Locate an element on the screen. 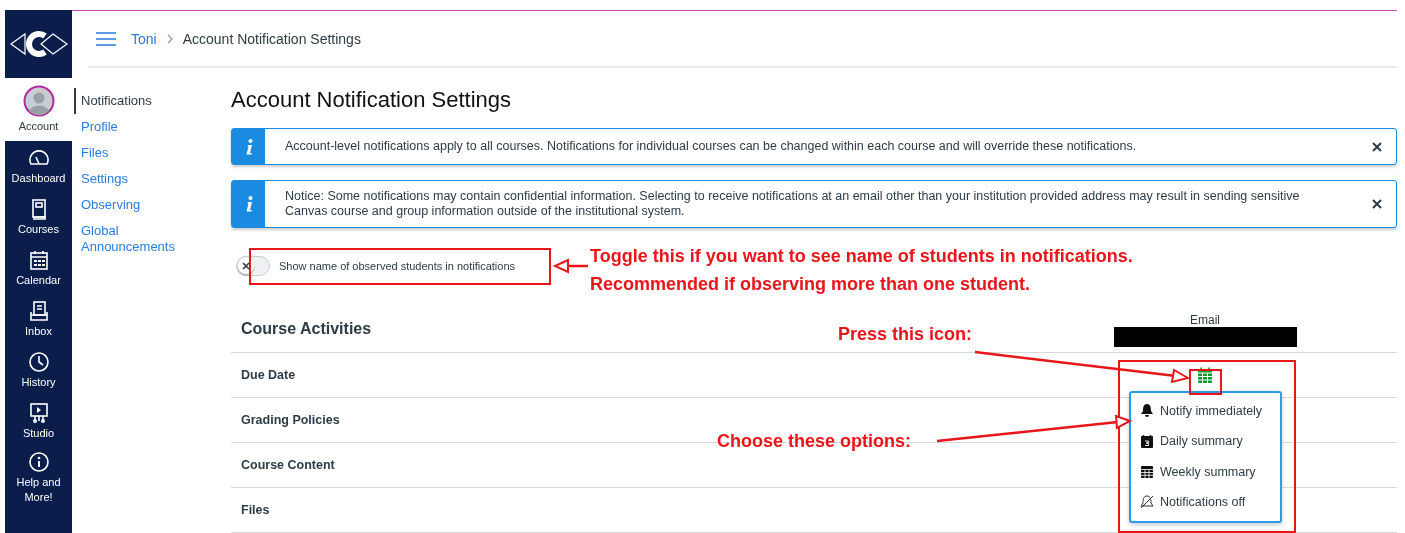 Image resolution: width=1405 pixels, height=533 pixels. sidebar-item: Profile is located at coordinates (132, 127).